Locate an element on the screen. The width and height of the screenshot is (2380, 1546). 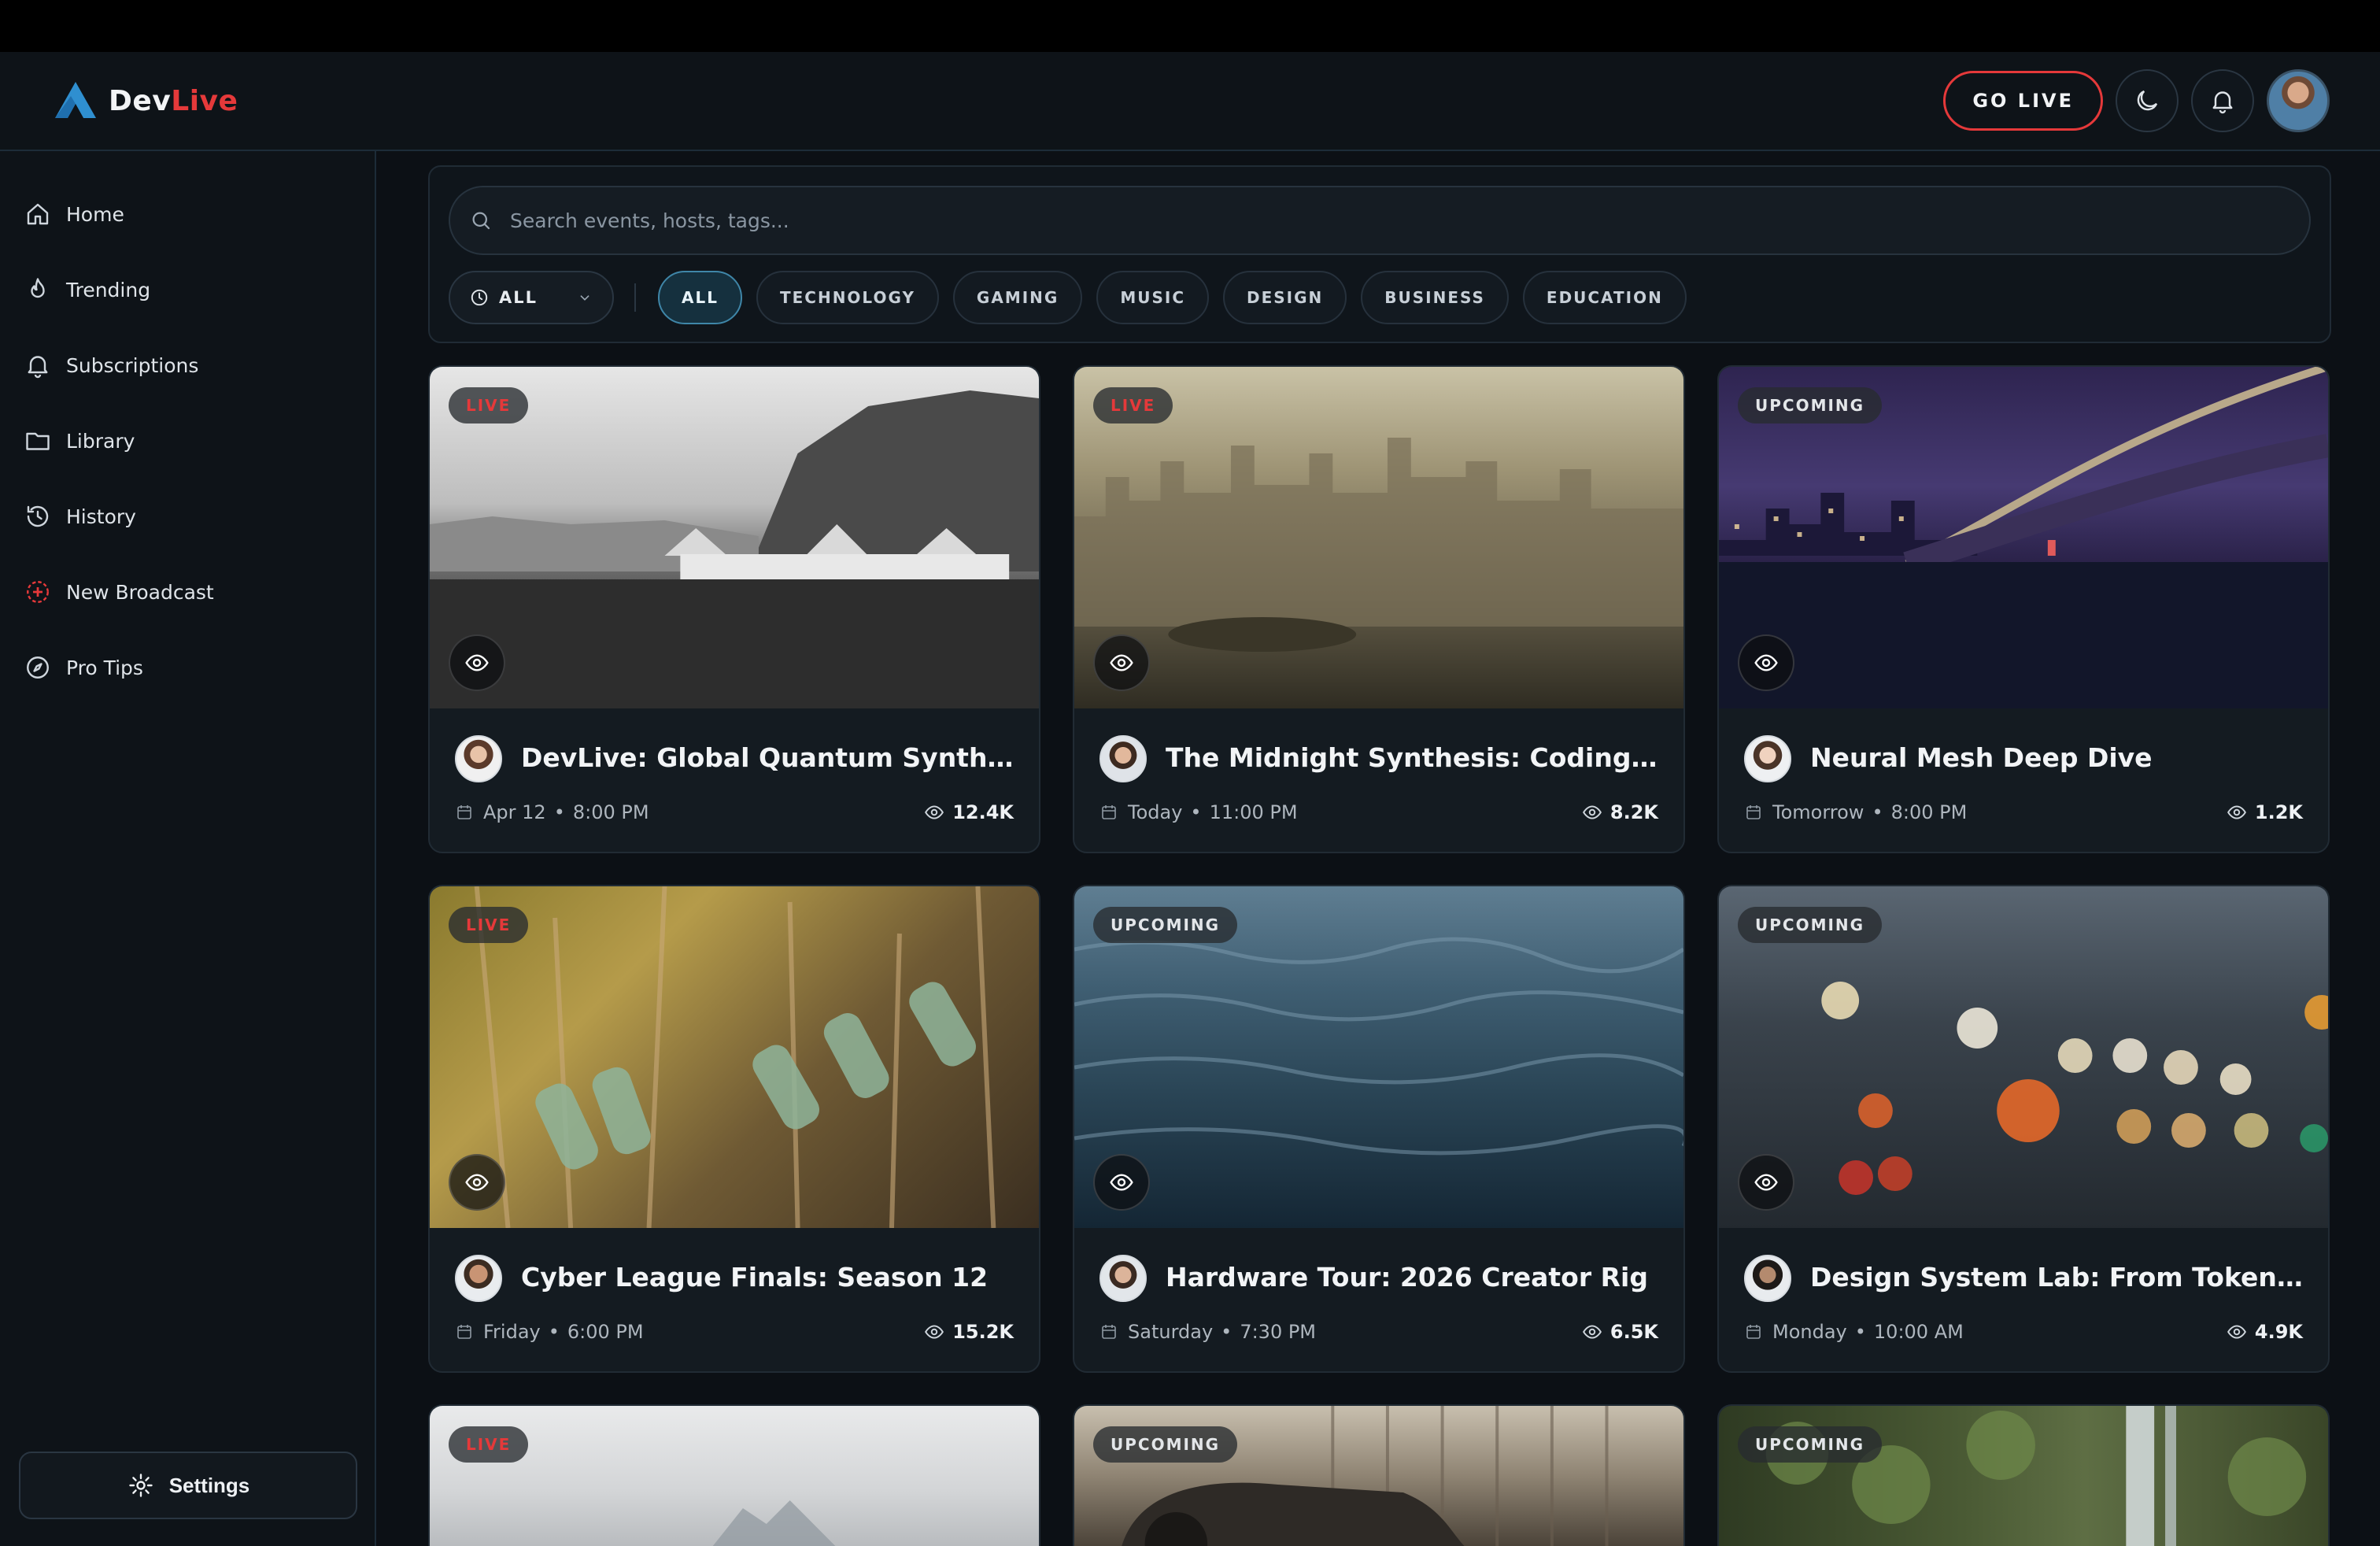
sidebar-item-library: Library is located at coordinates (79, 440).